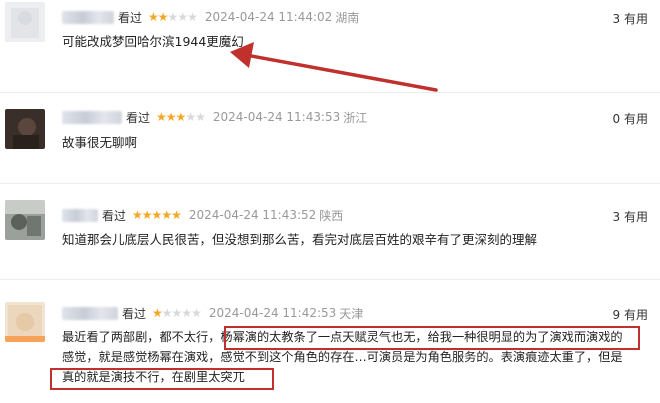 This screenshot has width=660, height=403. What do you see at coordinates (347, 17) in the screenshot?
I see `comment-location: 湖南` at bounding box center [347, 17].